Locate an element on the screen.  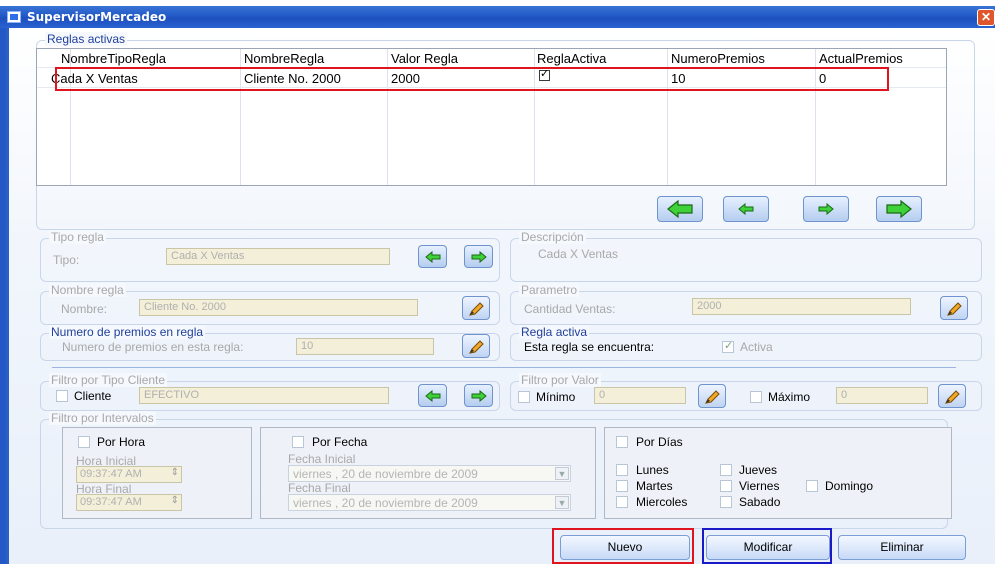
maximo-checkbox is located at coordinates (756, 397).